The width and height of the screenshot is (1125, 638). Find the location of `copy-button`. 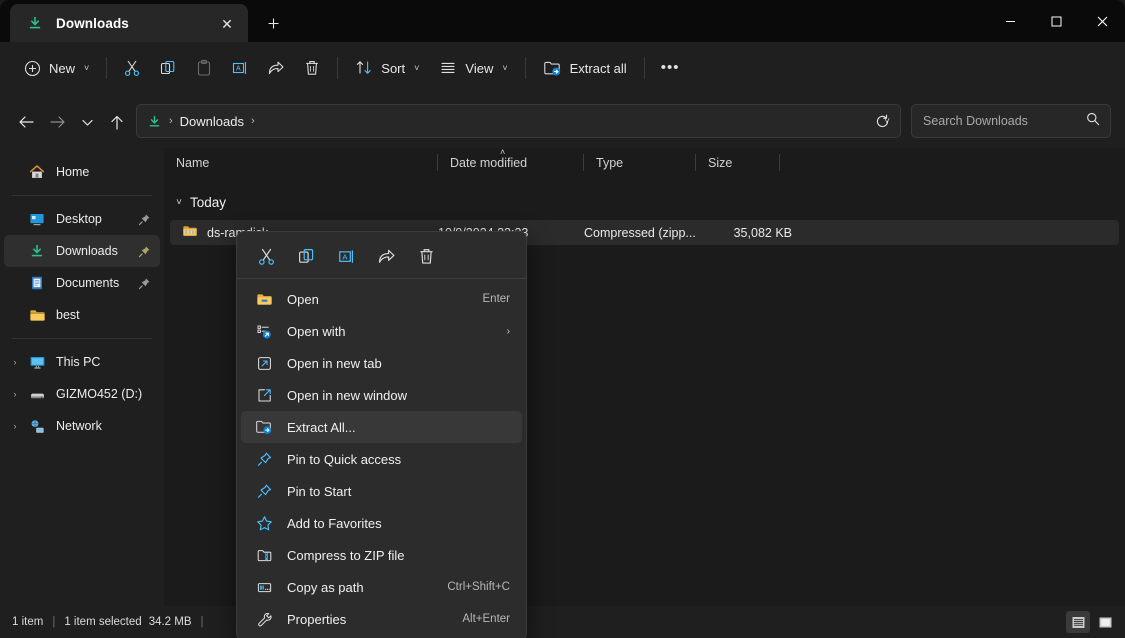

copy-button is located at coordinates (168, 68).